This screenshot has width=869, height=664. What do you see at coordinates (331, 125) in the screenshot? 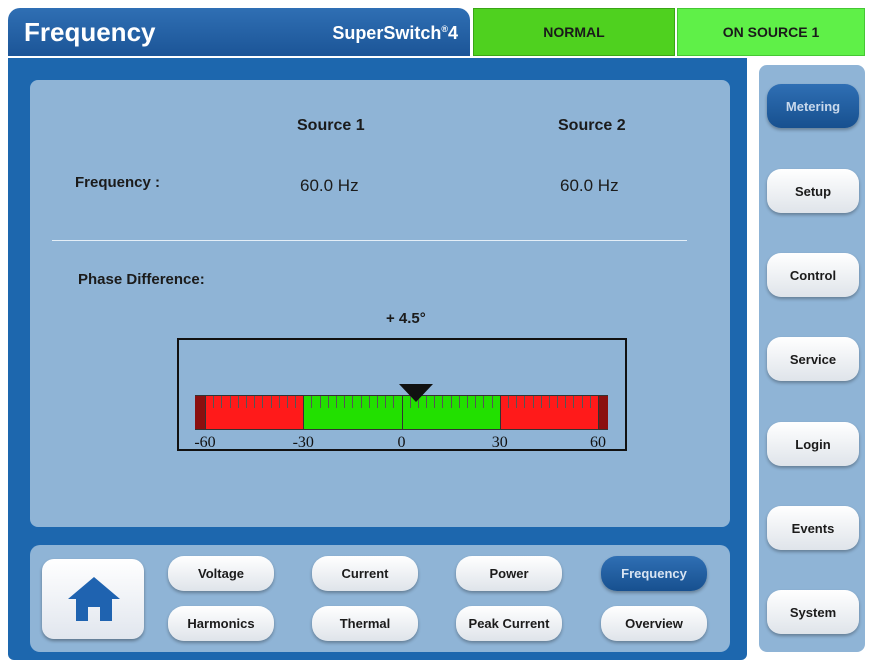
I see `source1-header: Source 1` at bounding box center [331, 125].